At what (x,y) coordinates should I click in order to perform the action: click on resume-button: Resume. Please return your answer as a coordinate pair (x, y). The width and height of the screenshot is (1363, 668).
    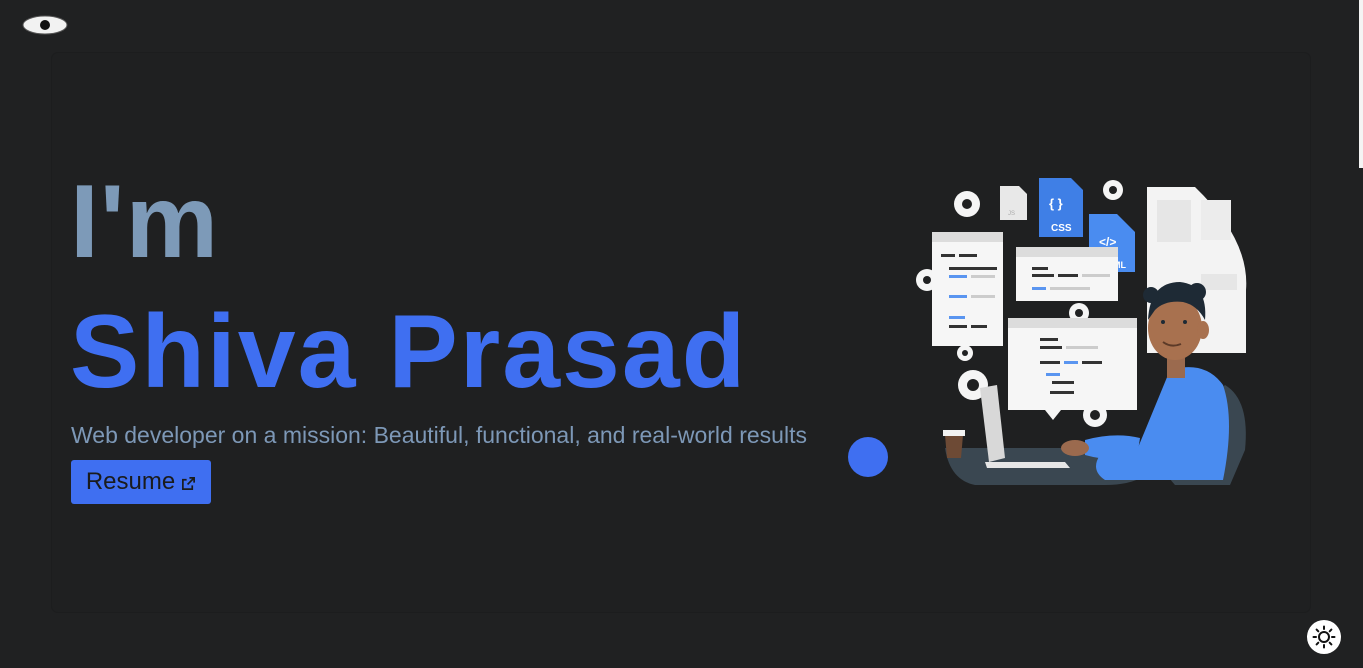
    Looking at the image, I should click on (141, 482).